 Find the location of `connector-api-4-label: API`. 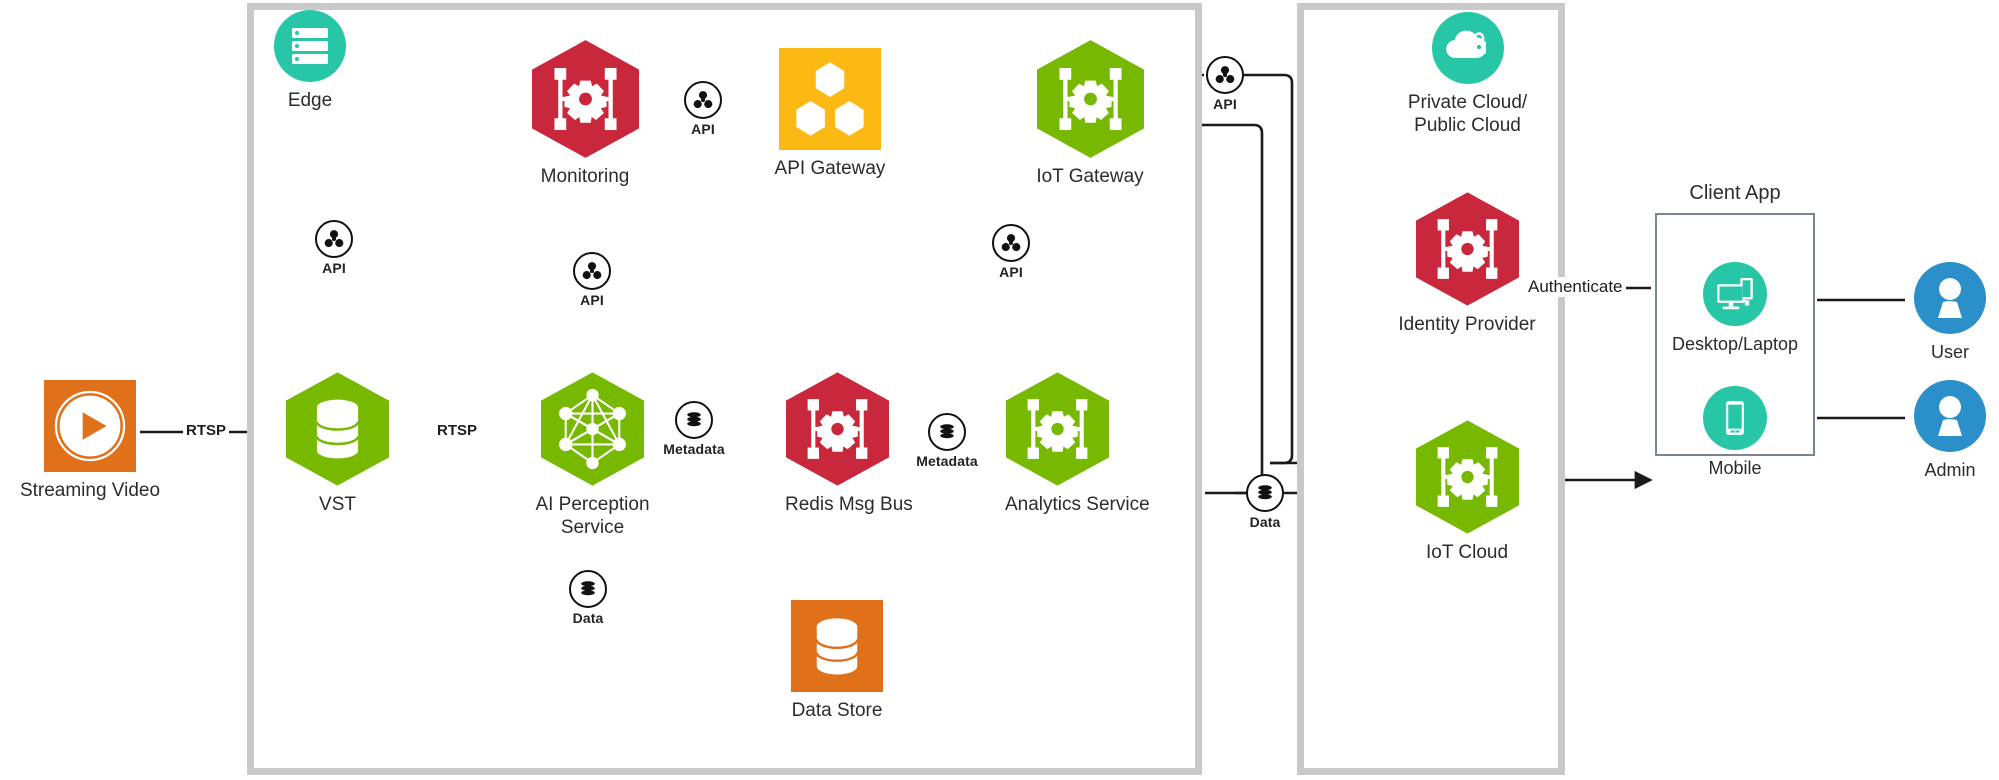

connector-api-4-label: API is located at coordinates (1011, 272).